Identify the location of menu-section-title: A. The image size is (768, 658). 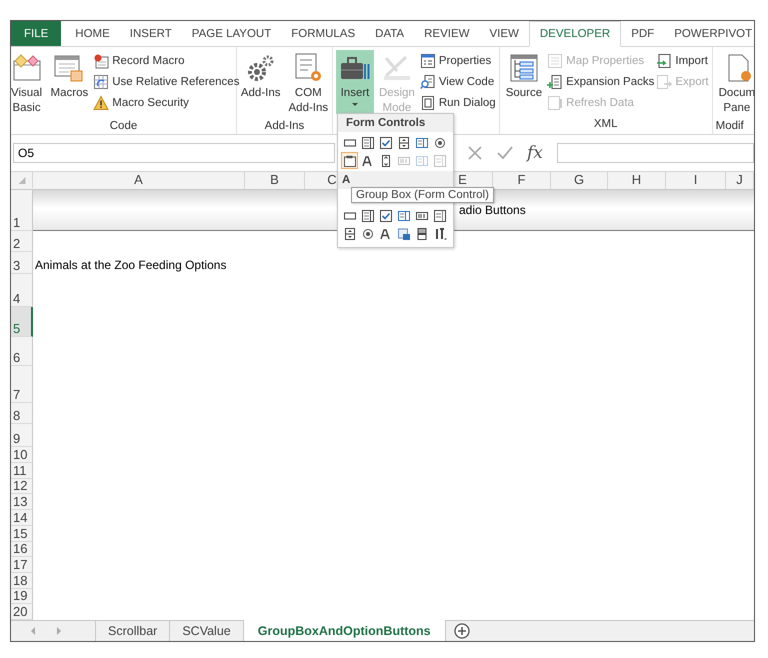
(395, 180).